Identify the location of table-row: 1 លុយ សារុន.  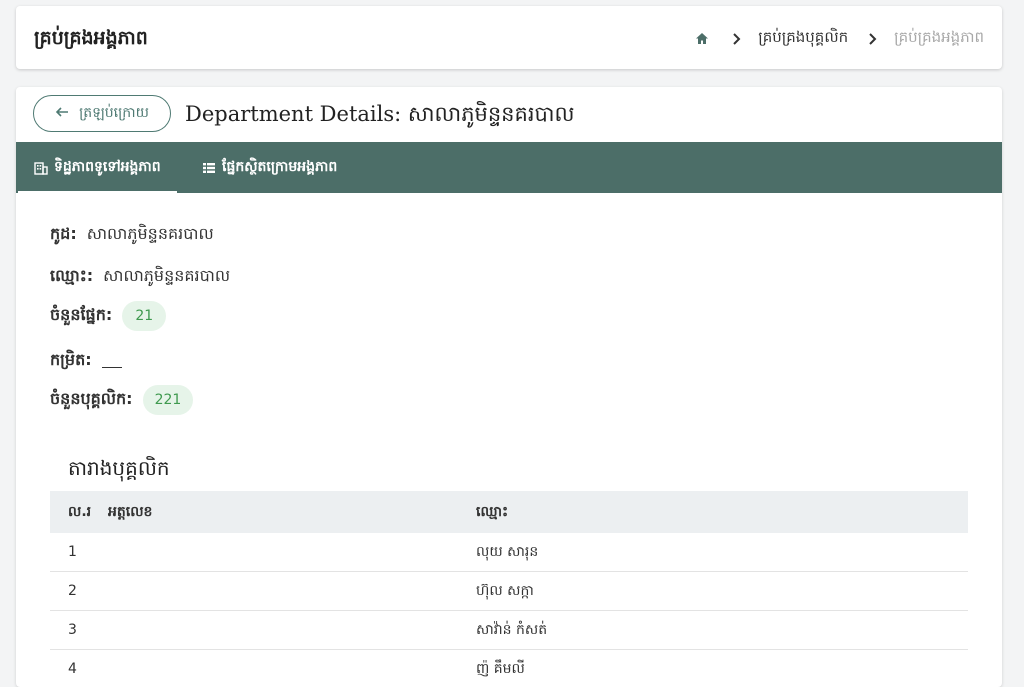
(509, 552).